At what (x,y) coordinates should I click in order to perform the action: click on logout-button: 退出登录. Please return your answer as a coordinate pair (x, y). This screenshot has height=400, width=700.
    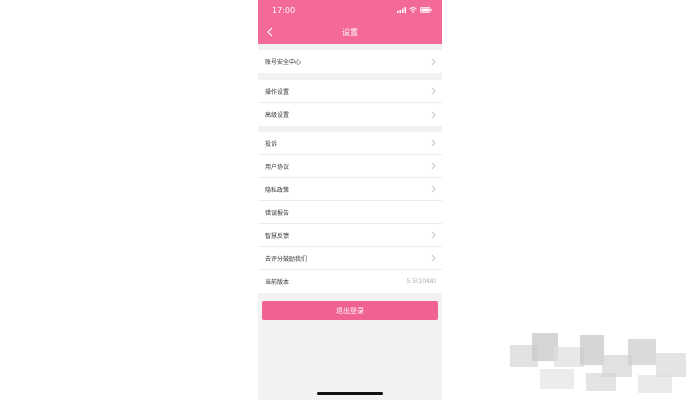
    Looking at the image, I should click on (350, 310).